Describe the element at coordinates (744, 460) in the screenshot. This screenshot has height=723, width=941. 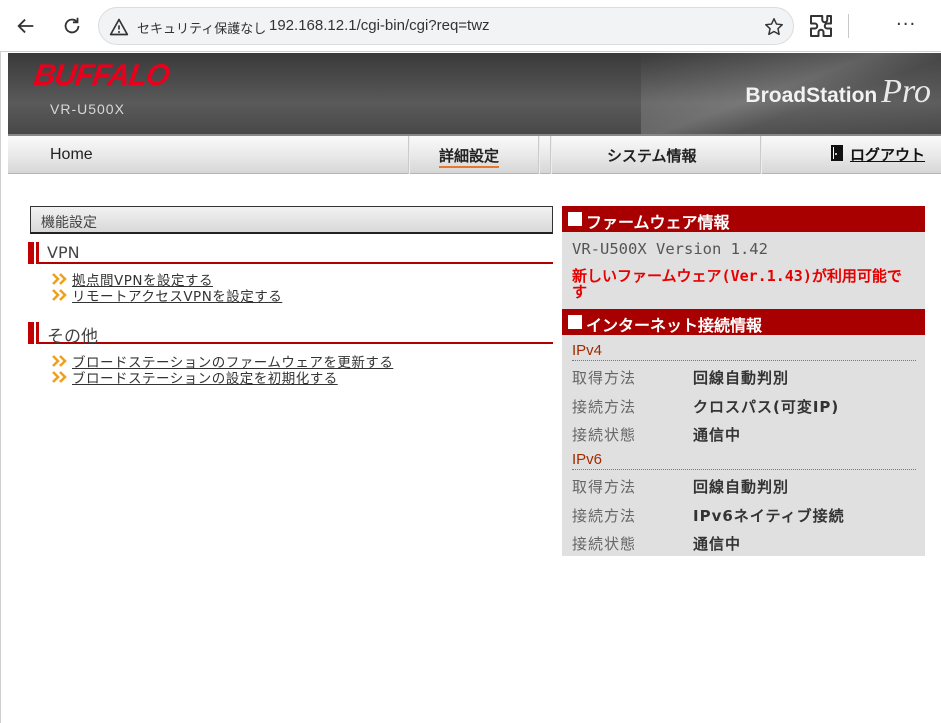
I see `ipv6-label: IPv6` at that location.